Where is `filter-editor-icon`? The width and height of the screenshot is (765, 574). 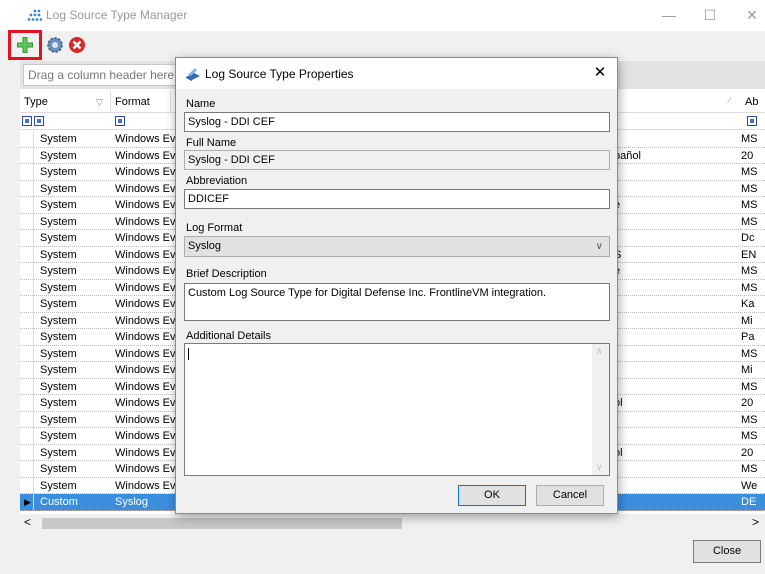
filter-editor-icon is located at coordinates (27, 121).